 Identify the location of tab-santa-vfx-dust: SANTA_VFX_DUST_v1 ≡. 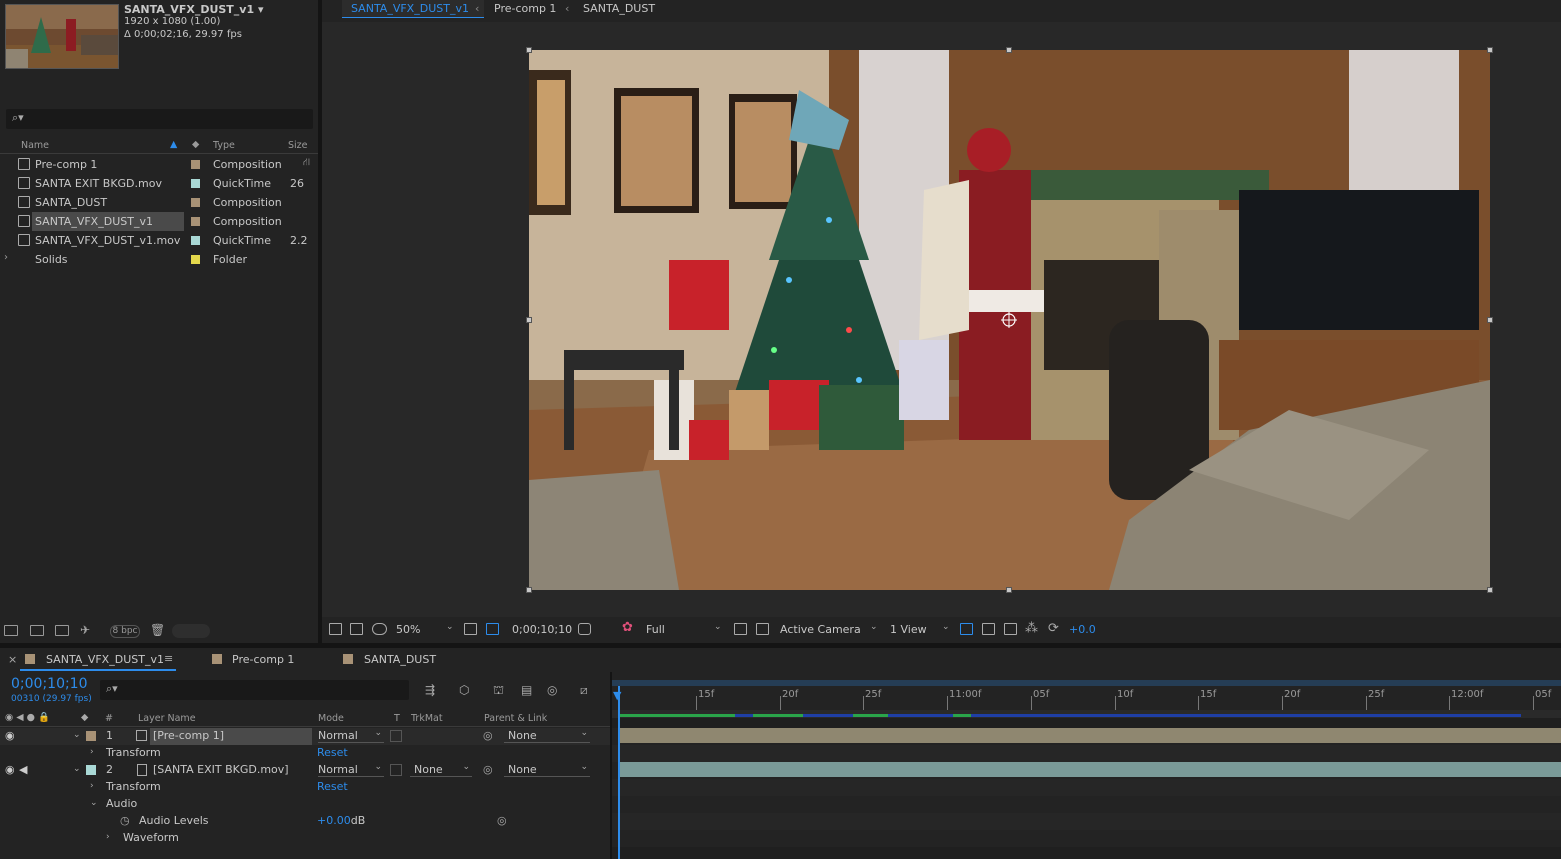
(98, 659).